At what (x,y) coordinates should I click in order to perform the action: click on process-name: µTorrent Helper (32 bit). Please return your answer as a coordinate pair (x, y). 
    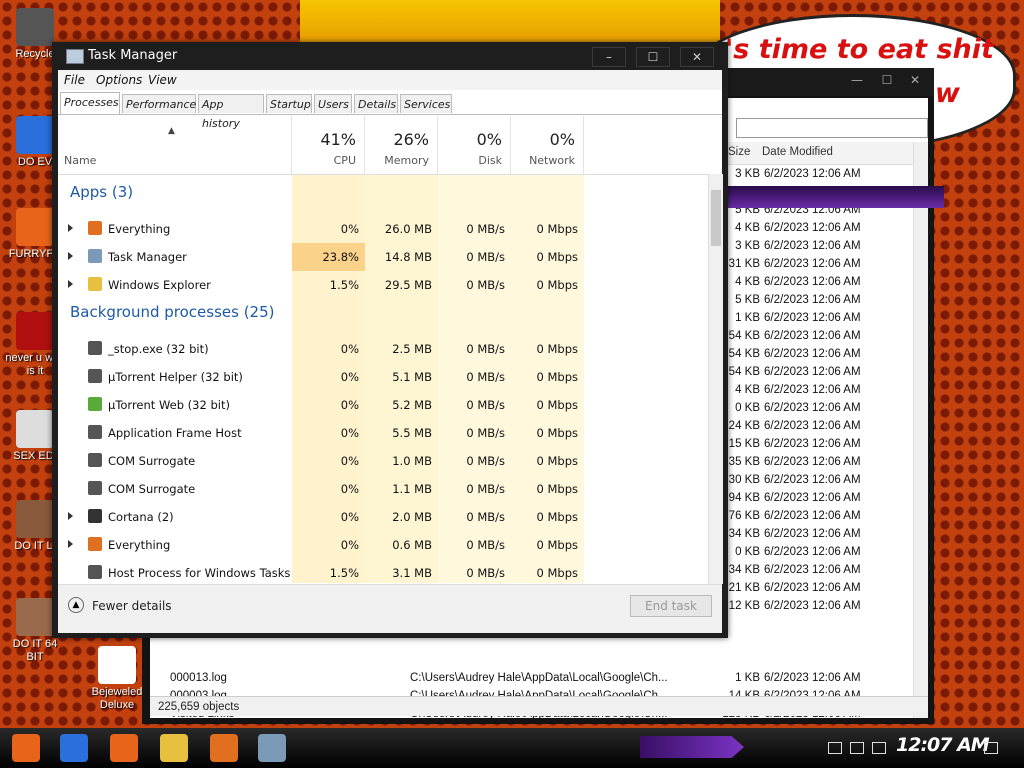
    Looking at the image, I should click on (175, 377).